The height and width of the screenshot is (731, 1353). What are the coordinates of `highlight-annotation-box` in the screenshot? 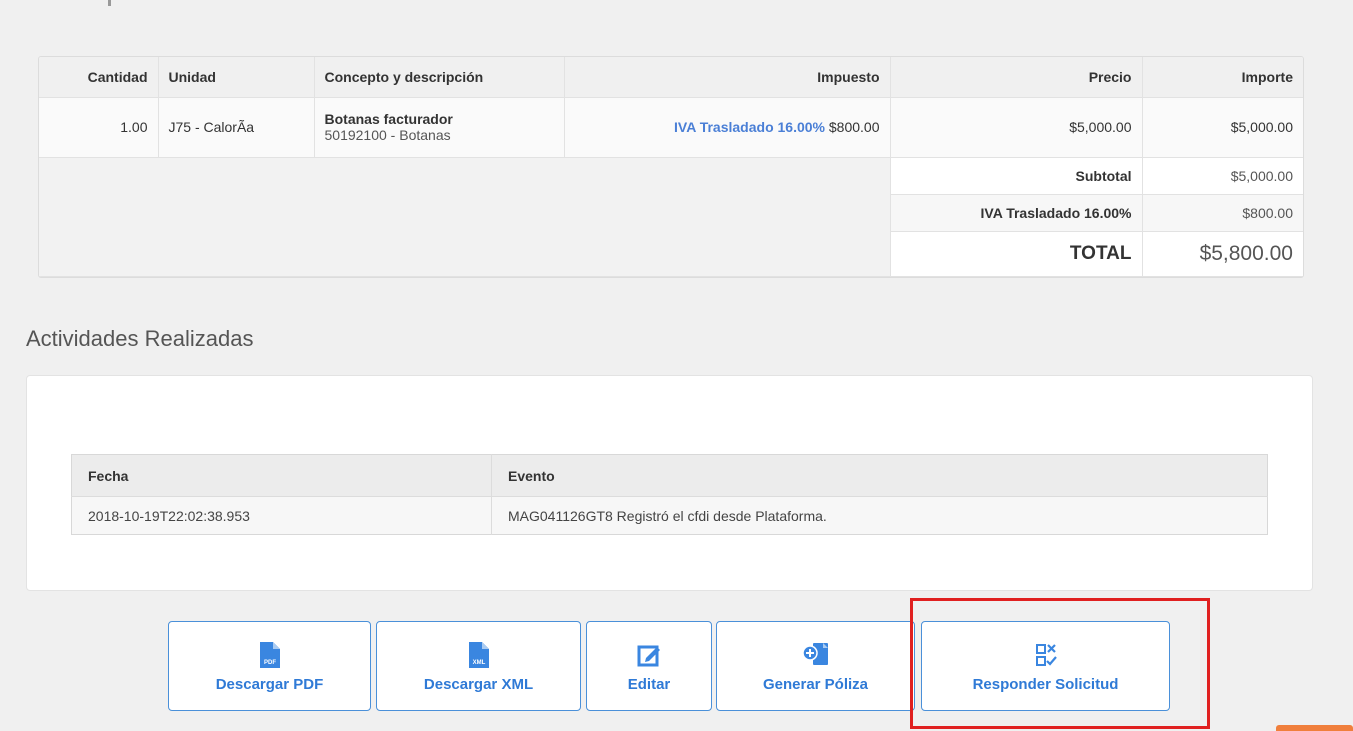 It's located at (1060, 663).